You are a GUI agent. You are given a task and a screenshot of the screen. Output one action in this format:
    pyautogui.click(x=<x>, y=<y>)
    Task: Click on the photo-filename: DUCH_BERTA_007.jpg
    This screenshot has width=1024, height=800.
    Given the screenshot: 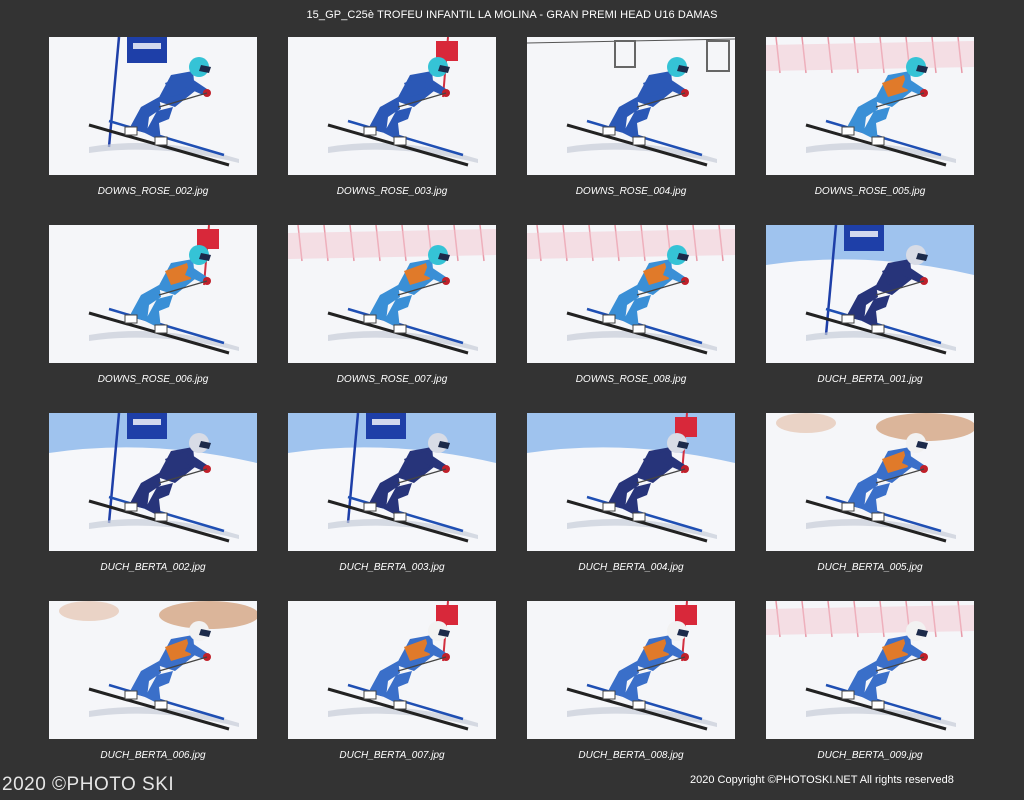 What is the action you would take?
    pyautogui.click(x=392, y=755)
    